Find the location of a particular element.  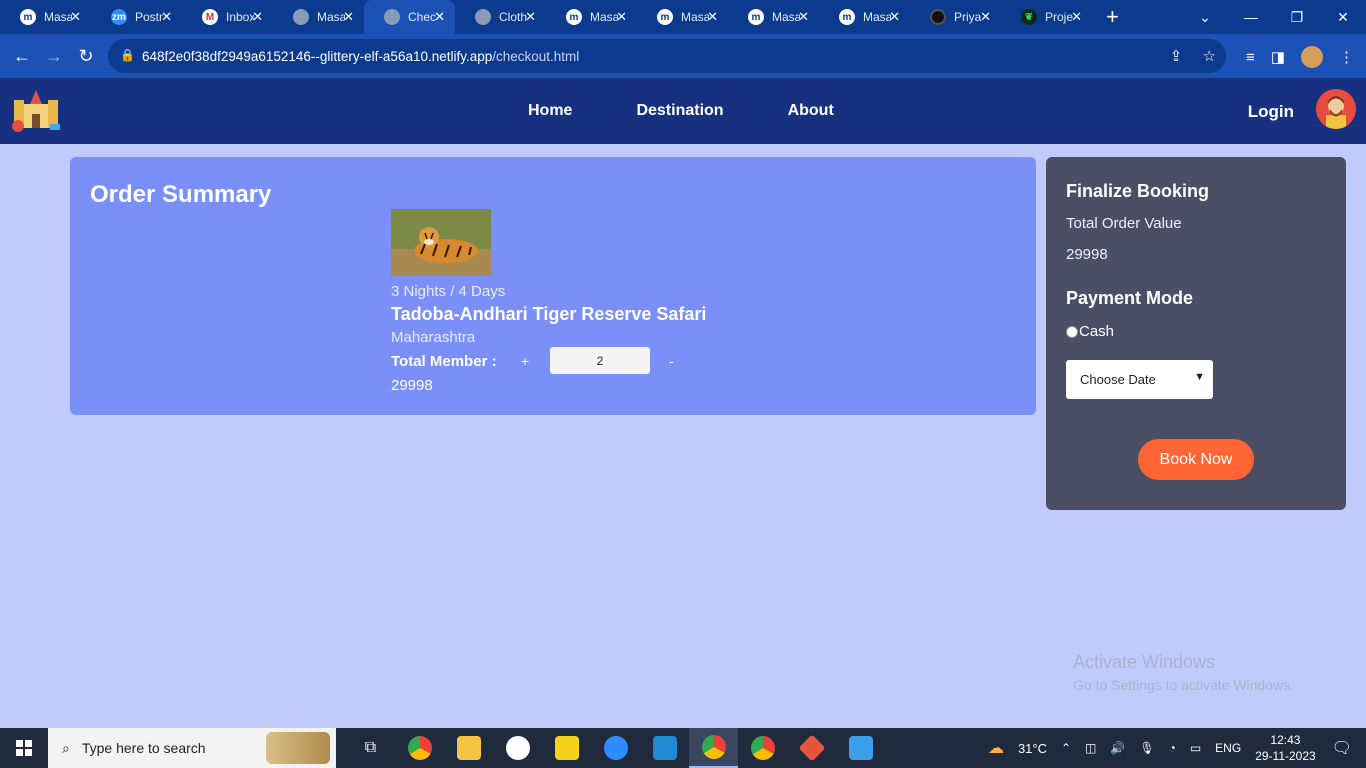

chrome-profile-icon is located at coordinates (713, 748).